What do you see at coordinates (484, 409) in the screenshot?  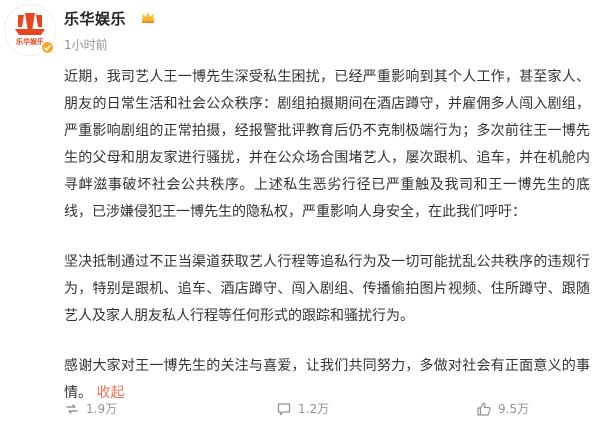 I see `like-icon` at bounding box center [484, 409].